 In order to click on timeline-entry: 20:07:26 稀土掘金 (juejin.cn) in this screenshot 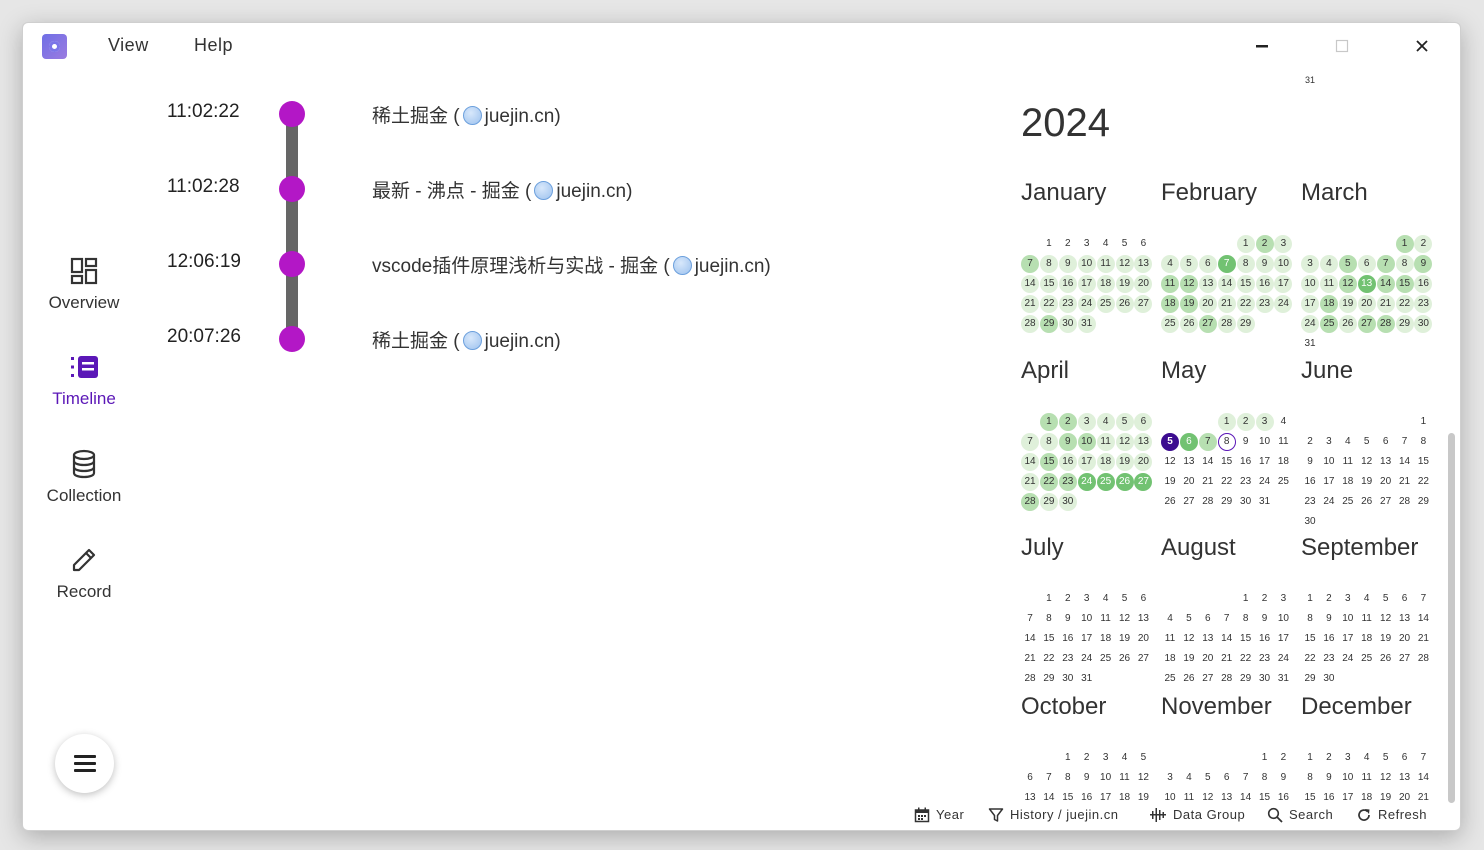, I will do `click(513, 338)`.